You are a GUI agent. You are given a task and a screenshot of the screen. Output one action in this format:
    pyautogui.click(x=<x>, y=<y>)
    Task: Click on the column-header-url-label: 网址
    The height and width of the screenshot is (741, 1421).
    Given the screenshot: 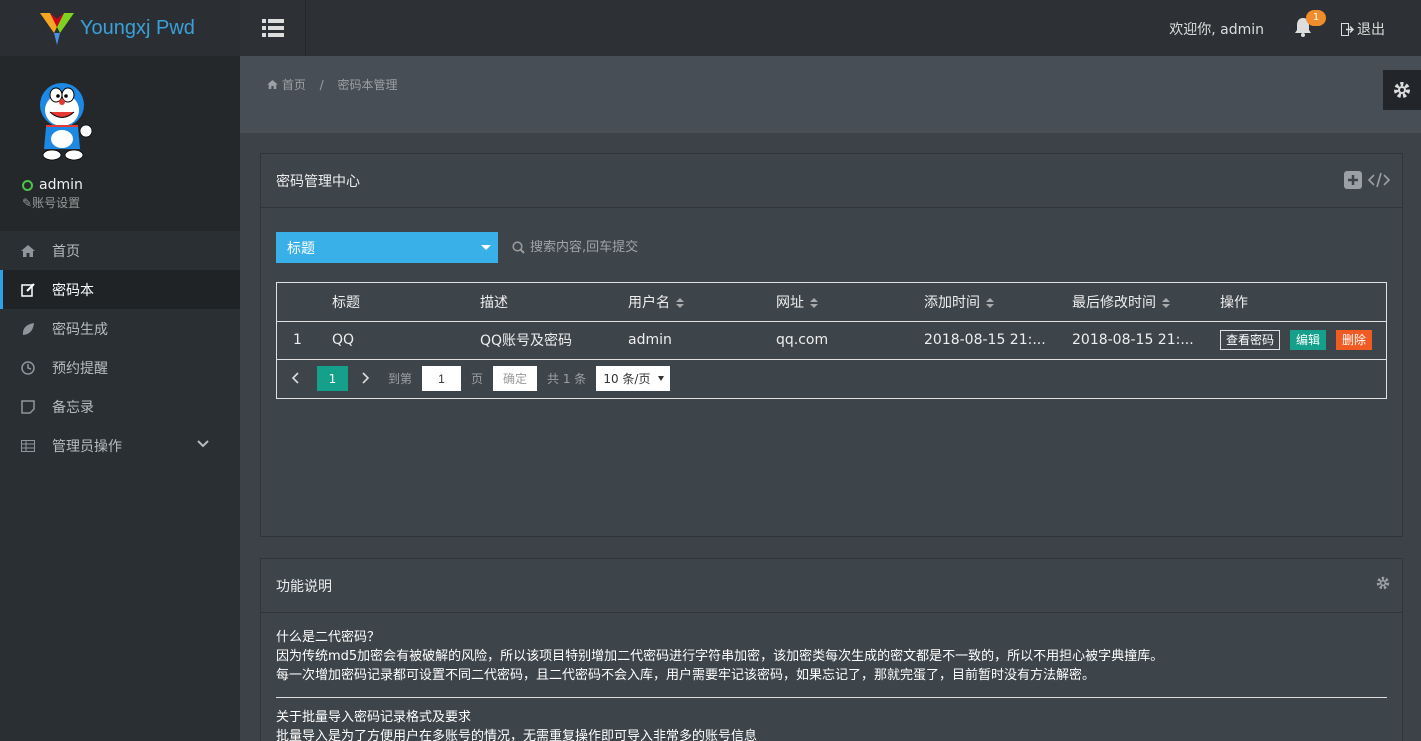 What is the action you would take?
    pyautogui.click(x=790, y=302)
    